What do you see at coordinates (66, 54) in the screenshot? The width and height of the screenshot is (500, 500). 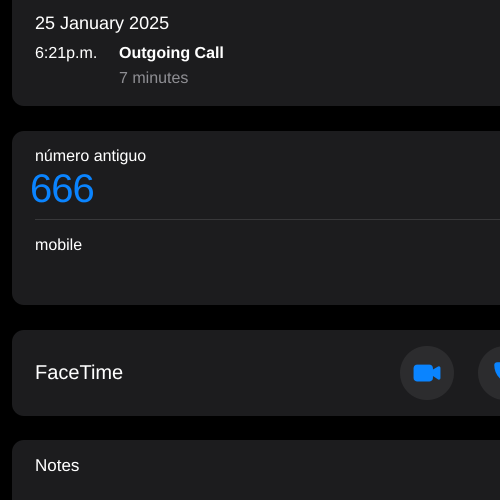 I see `call-time: 6:21p.m.` at bounding box center [66, 54].